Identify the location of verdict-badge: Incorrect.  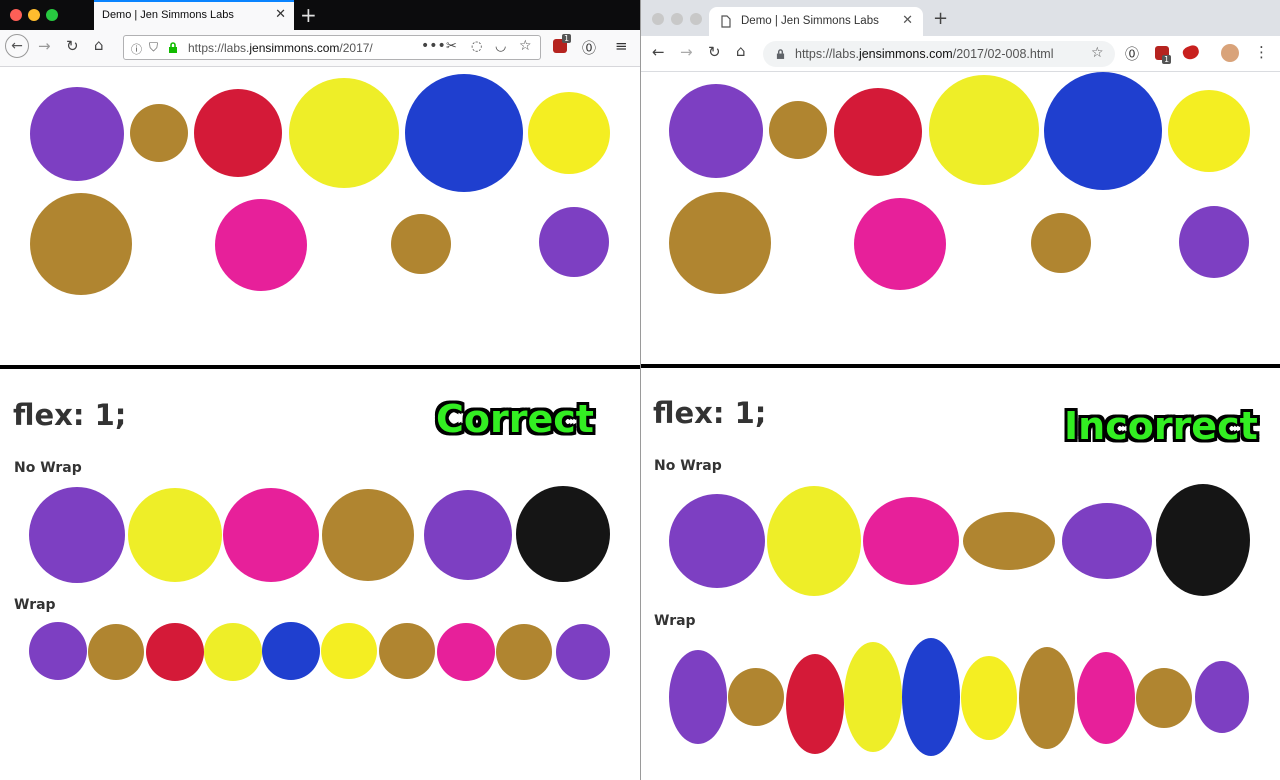
(1161, 426).